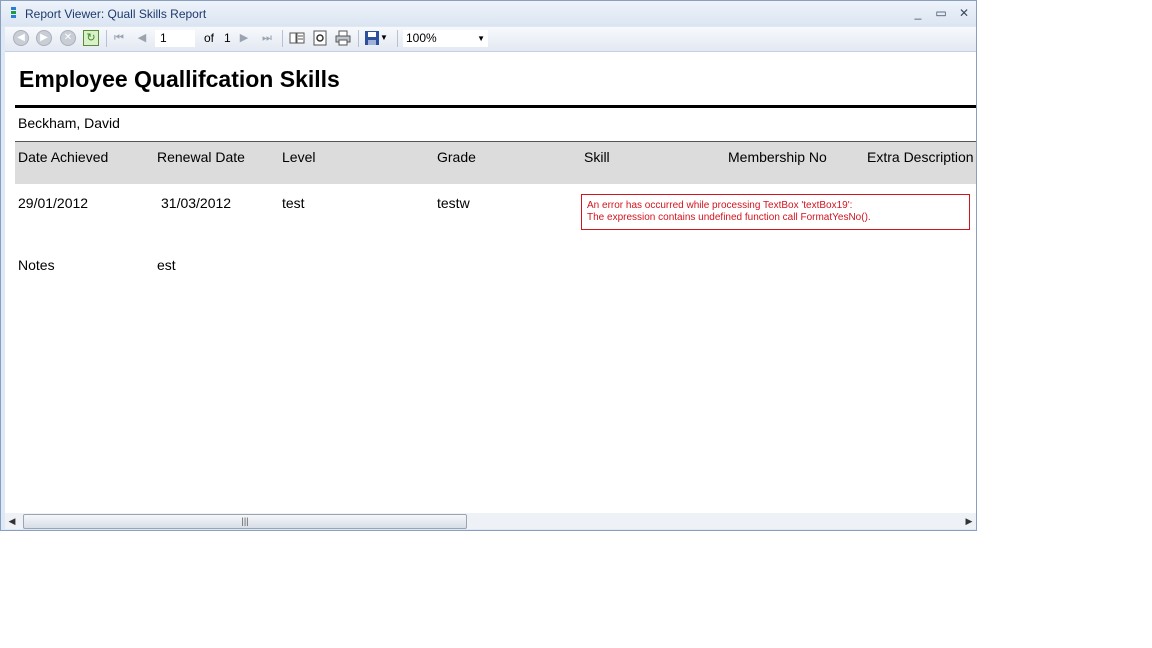  Describe the element at coordinates (53, 203) in the screenshot. I see `cell-date-achieved: 29/01/2012` at that location.